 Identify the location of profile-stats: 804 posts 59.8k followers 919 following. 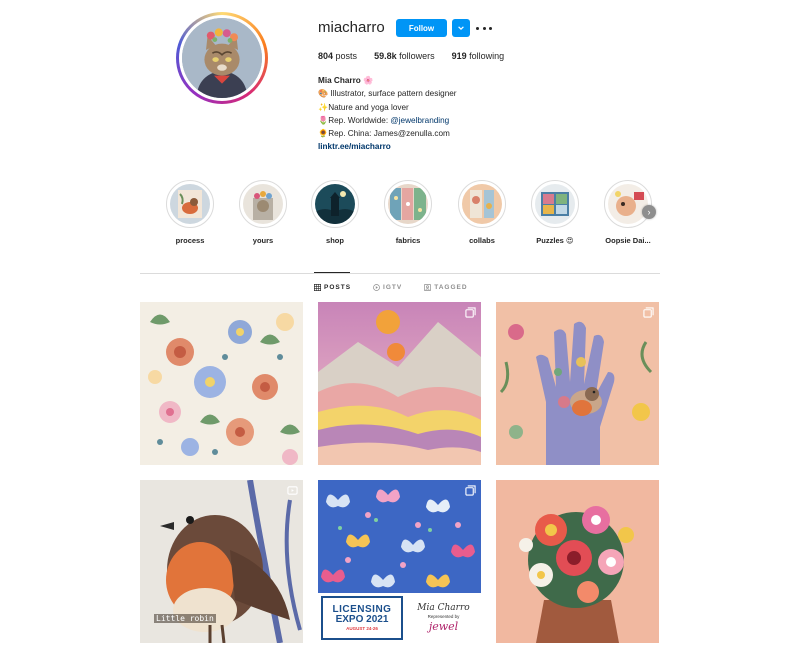
(411, 56).